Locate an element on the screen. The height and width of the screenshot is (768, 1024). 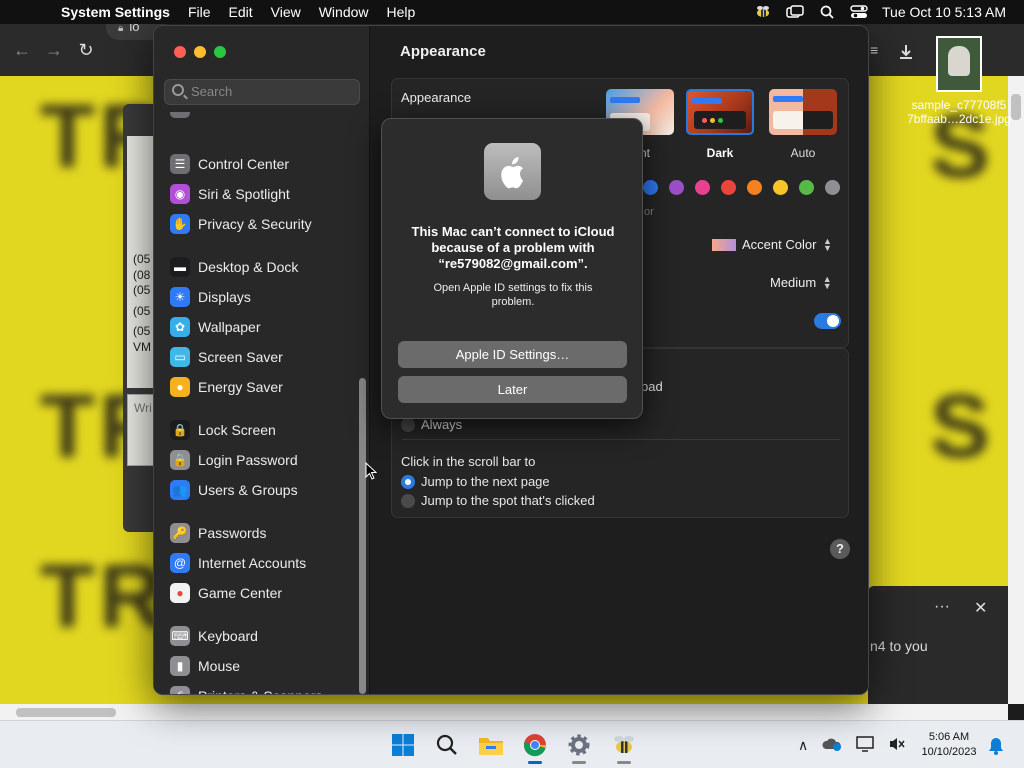
desktop-image-file: sample_c77708f5 7bffaab…2dc1e.jpg is located at coordinates (959, 81).